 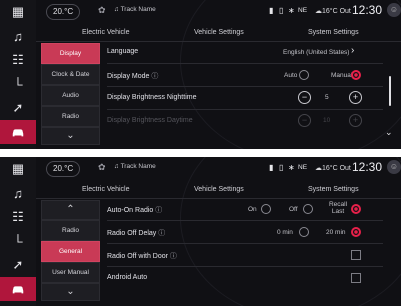 What do you see at coordinates (70, 251) in the screenshot?
I see `submenu-general: General` at bounding box center [70, 251].